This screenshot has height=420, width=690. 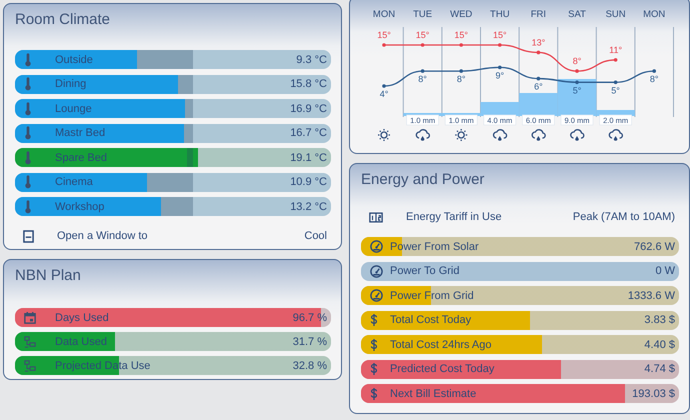 I want to click on row-value: 10.9 °C, so click(x=308, y=182).